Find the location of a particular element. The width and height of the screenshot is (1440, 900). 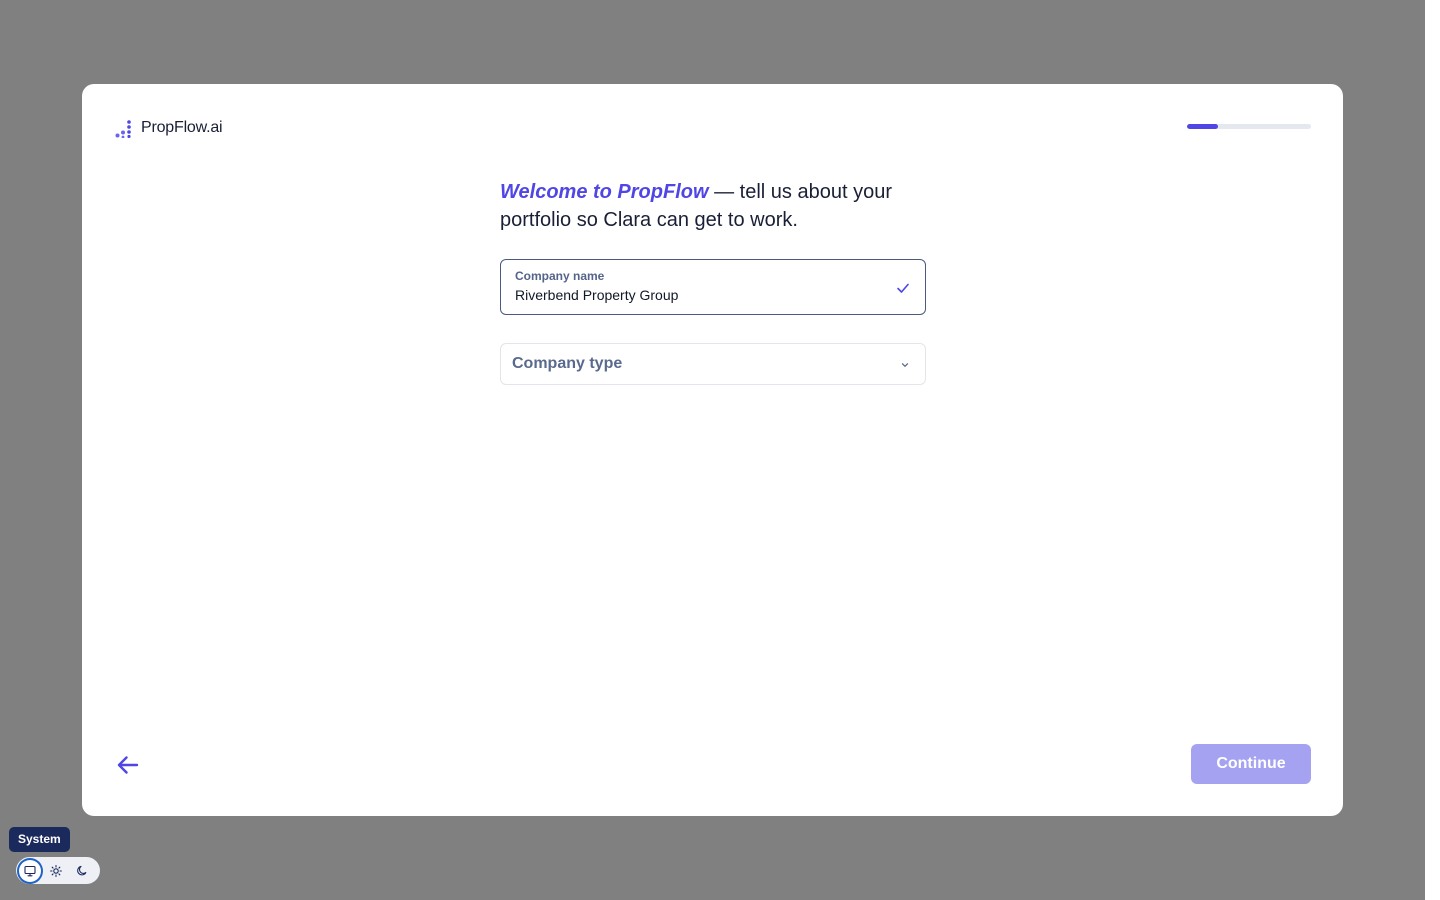

brand-name: PropFlow.ai is located at coordinates (182, 127).